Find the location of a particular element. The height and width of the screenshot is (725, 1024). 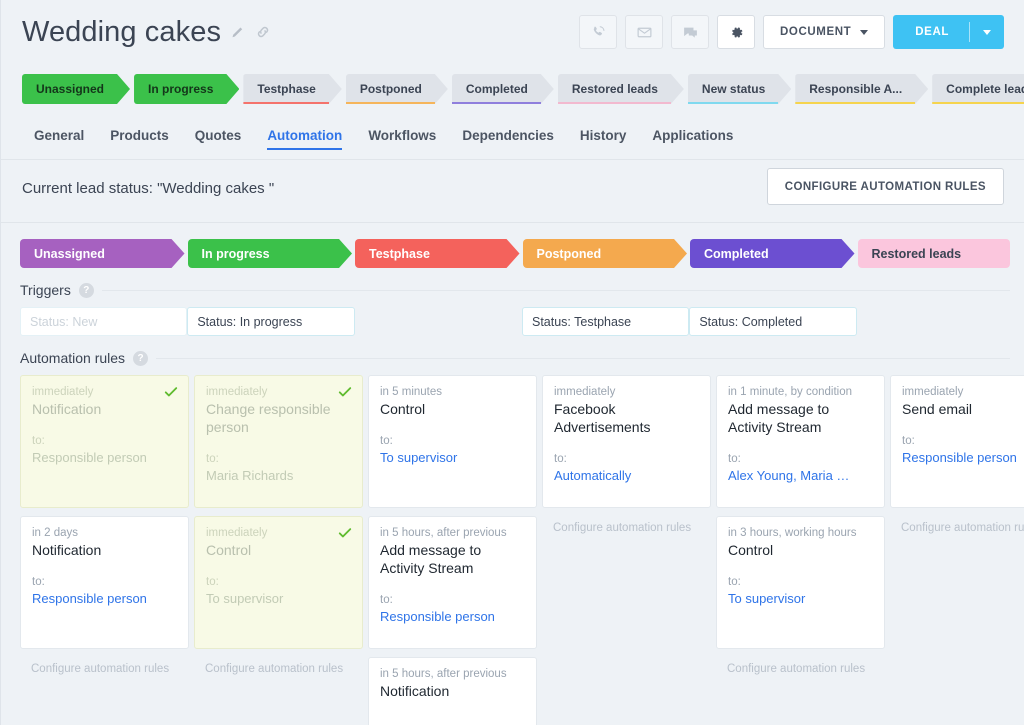

trigger-cell-3: Status: Testphase is located at coordinates (605, 321).